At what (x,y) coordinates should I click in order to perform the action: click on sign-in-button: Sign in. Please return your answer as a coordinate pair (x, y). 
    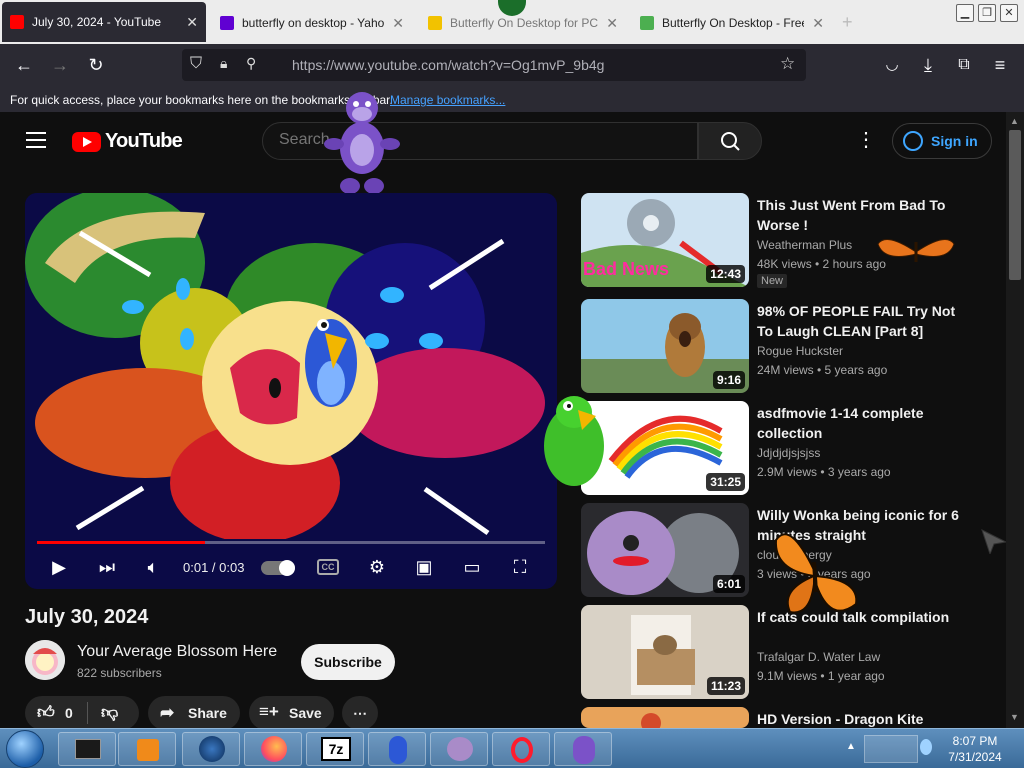
    Looking at the image, I should click on (942, 141).